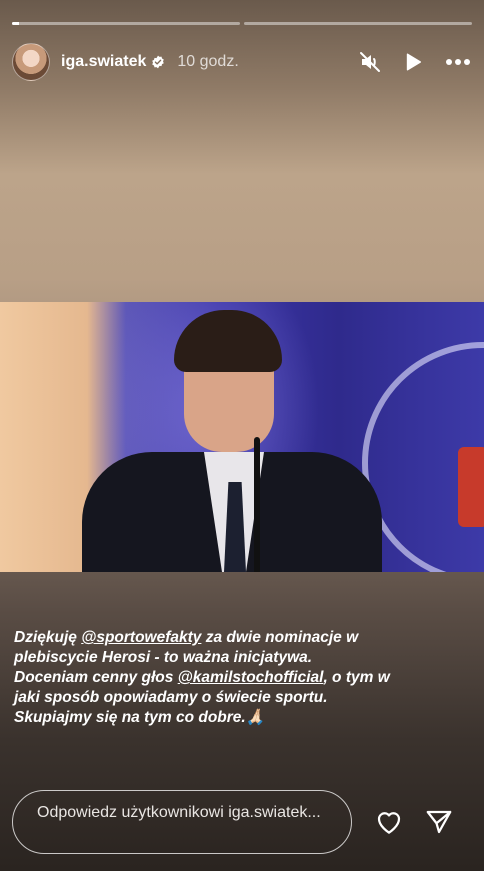 Image resolution: width=484 pixels, height=871 pixels. I want to click on story-progress, so click(242, 23).